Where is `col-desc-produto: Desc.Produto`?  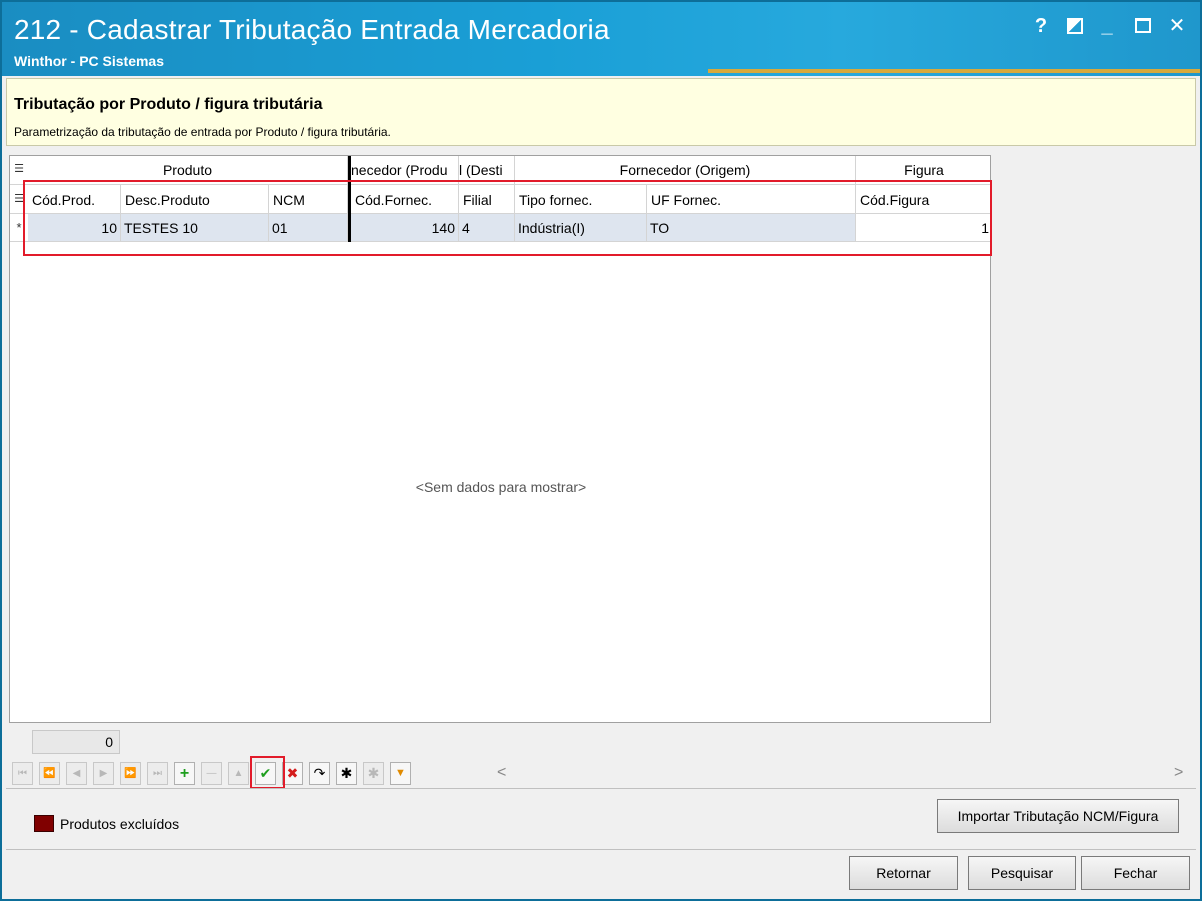 col-desc-produto: Desc.Produto is located at coordinates (195, 199).